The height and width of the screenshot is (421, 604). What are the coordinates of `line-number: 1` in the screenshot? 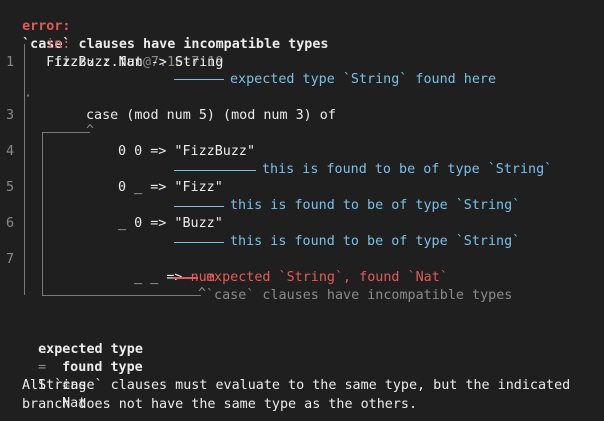 It's located at (10, 62).